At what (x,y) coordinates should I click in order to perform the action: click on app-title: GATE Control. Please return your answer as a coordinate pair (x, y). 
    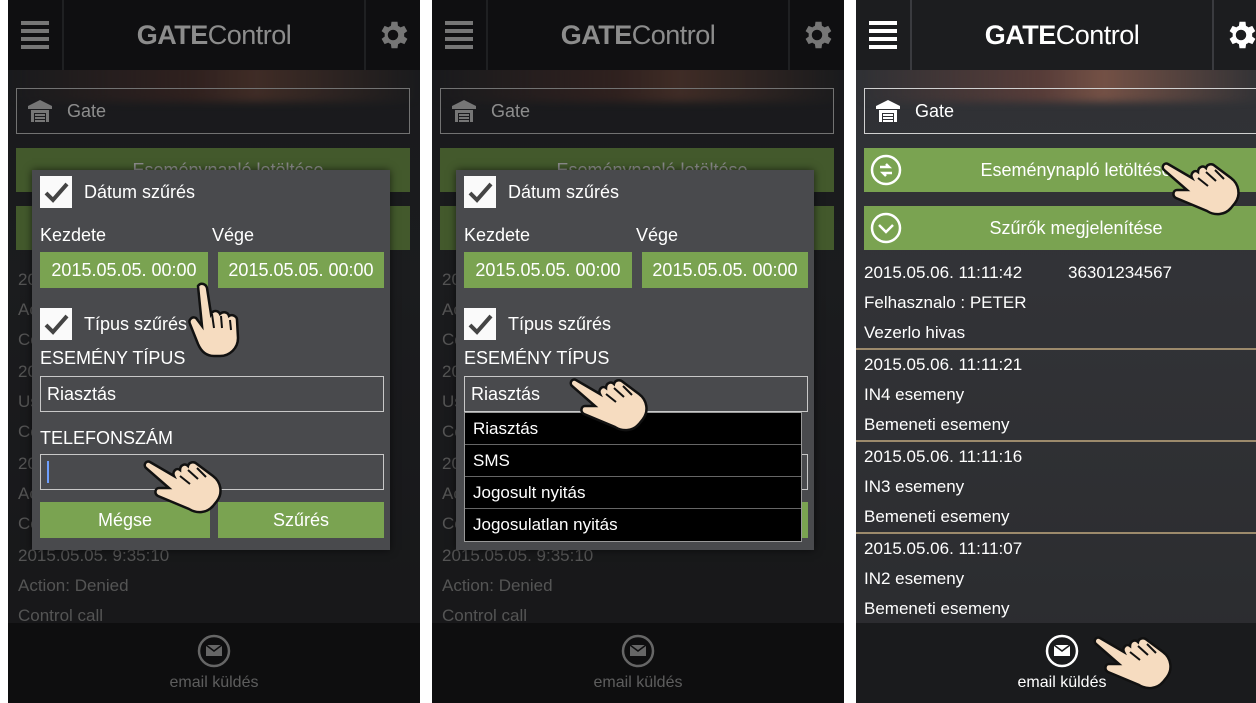
    Looking at the image, I should click on (1062, 34).